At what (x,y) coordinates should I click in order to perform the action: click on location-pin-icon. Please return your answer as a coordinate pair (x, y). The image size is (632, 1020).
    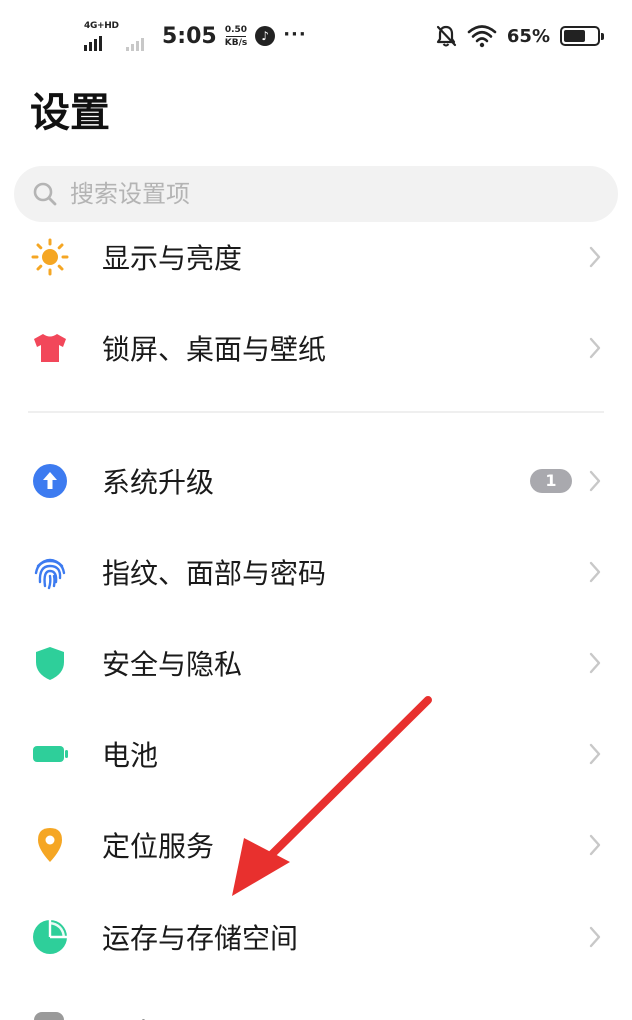
    Looking at the image, I should click on (50, 845).